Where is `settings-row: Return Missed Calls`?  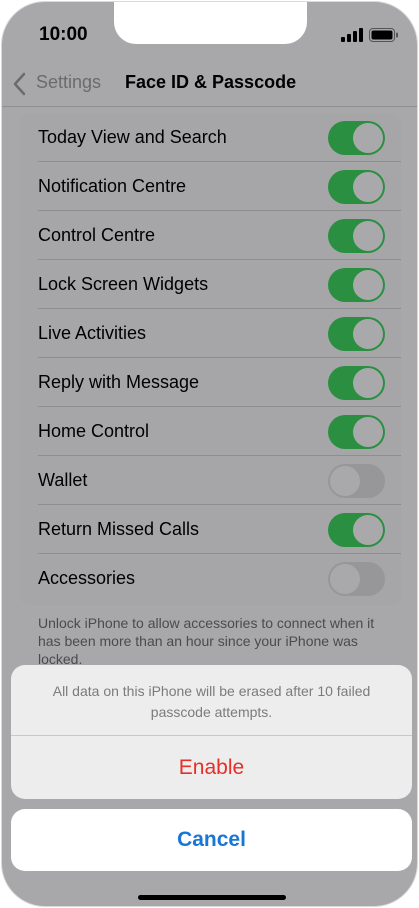 settings-row: Return Missed Calls is located at coordinates (210, 529).